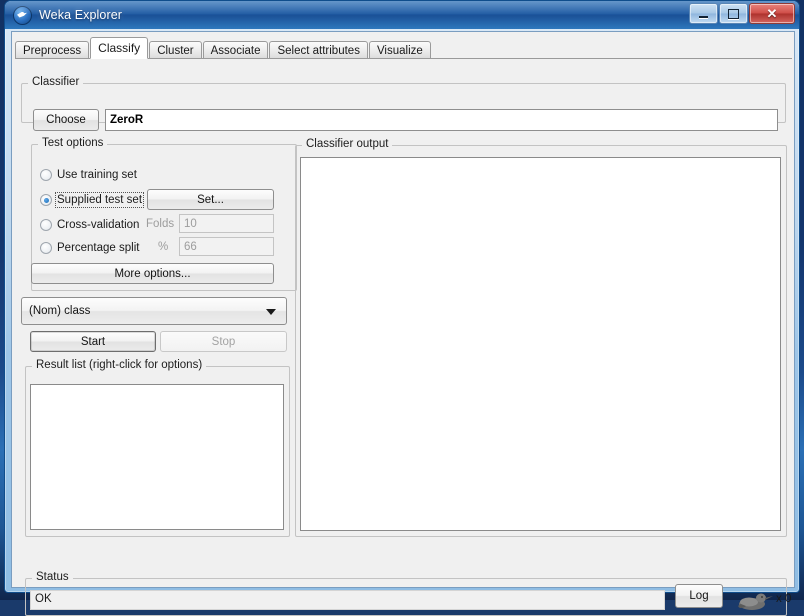  I want to click on close-button: ✕, so click(772, 13).